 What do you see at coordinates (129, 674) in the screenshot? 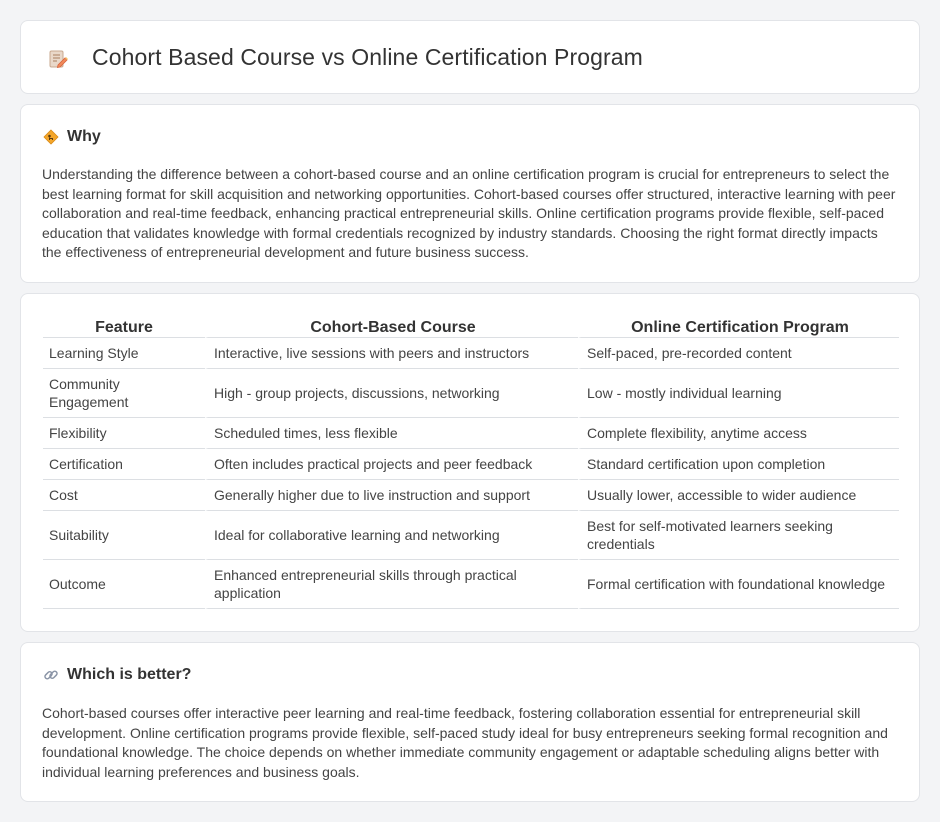
I see `better-heading-text: Which is better?` at bounding box center [129, 674].